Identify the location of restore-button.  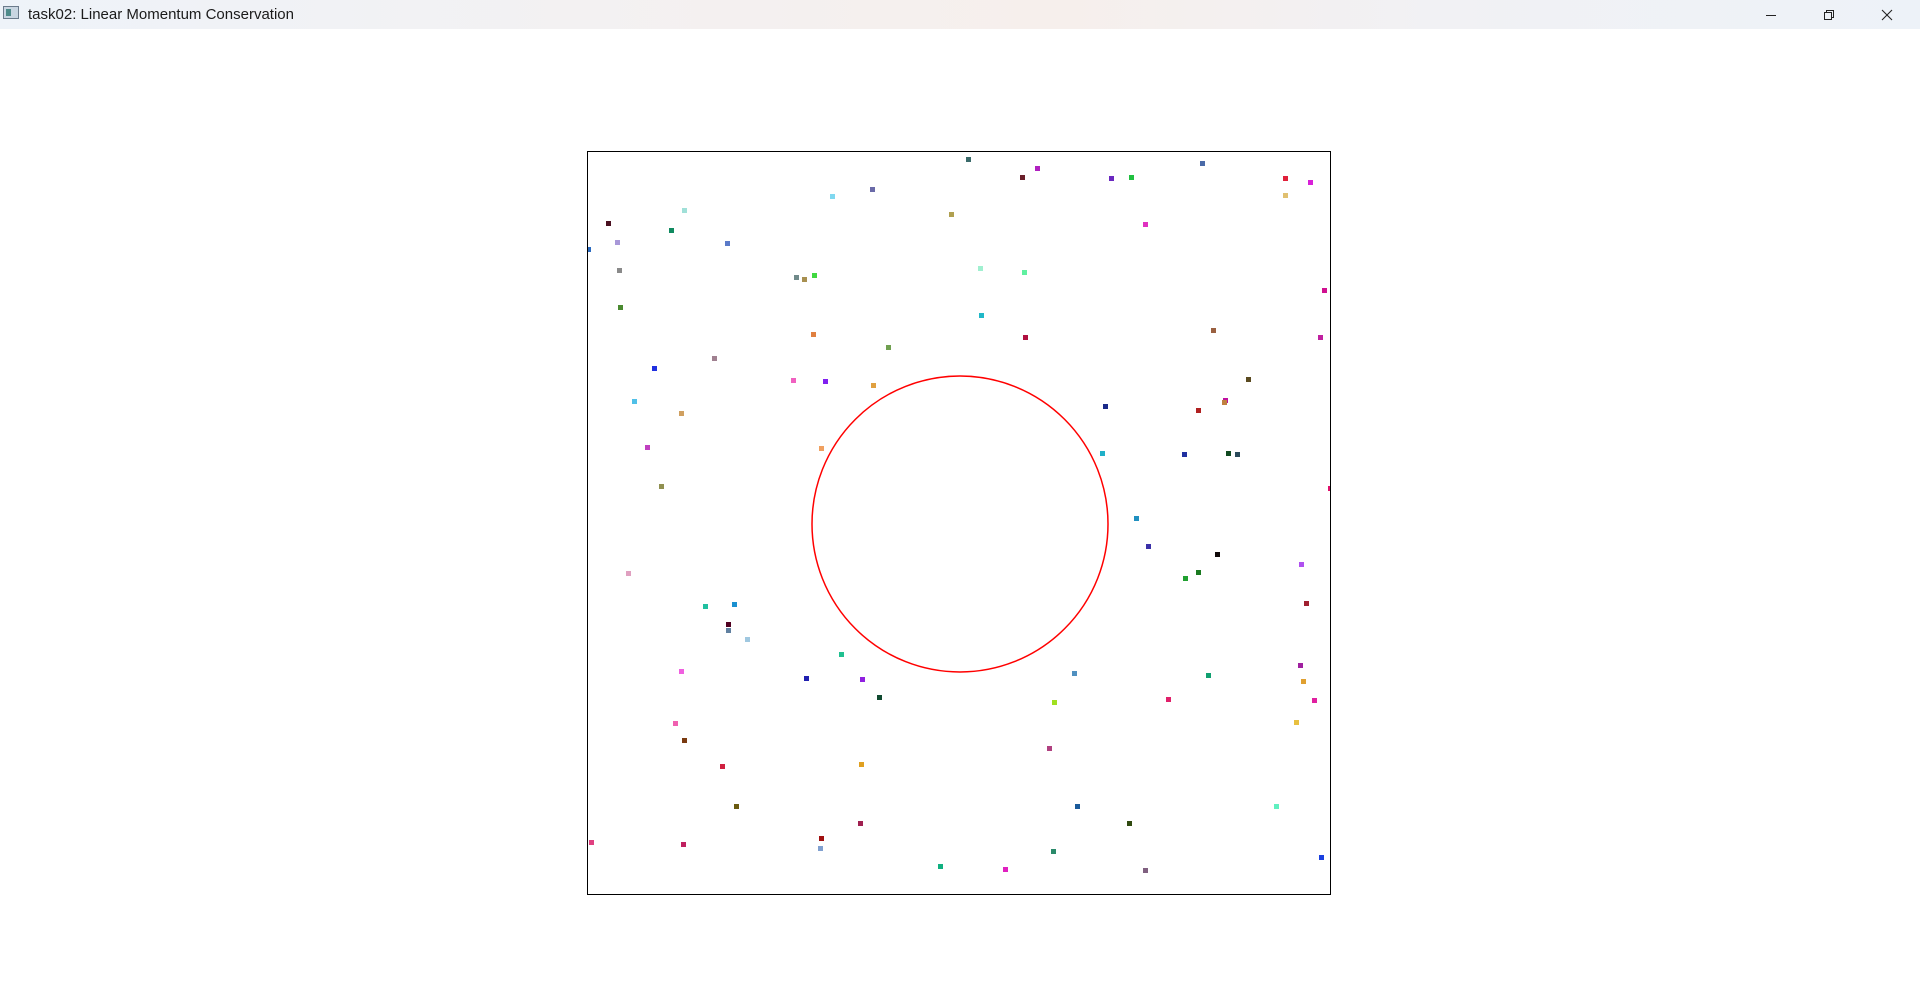
(1829, 14).